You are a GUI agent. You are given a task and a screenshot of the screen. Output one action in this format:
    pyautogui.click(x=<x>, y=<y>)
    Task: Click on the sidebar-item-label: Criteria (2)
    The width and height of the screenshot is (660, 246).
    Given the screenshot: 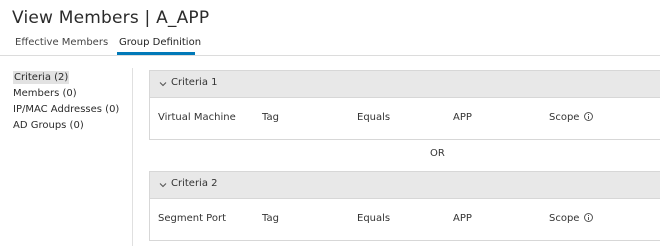 What is the action you would take?
    pyautogui.click(x=41, y=77)
    